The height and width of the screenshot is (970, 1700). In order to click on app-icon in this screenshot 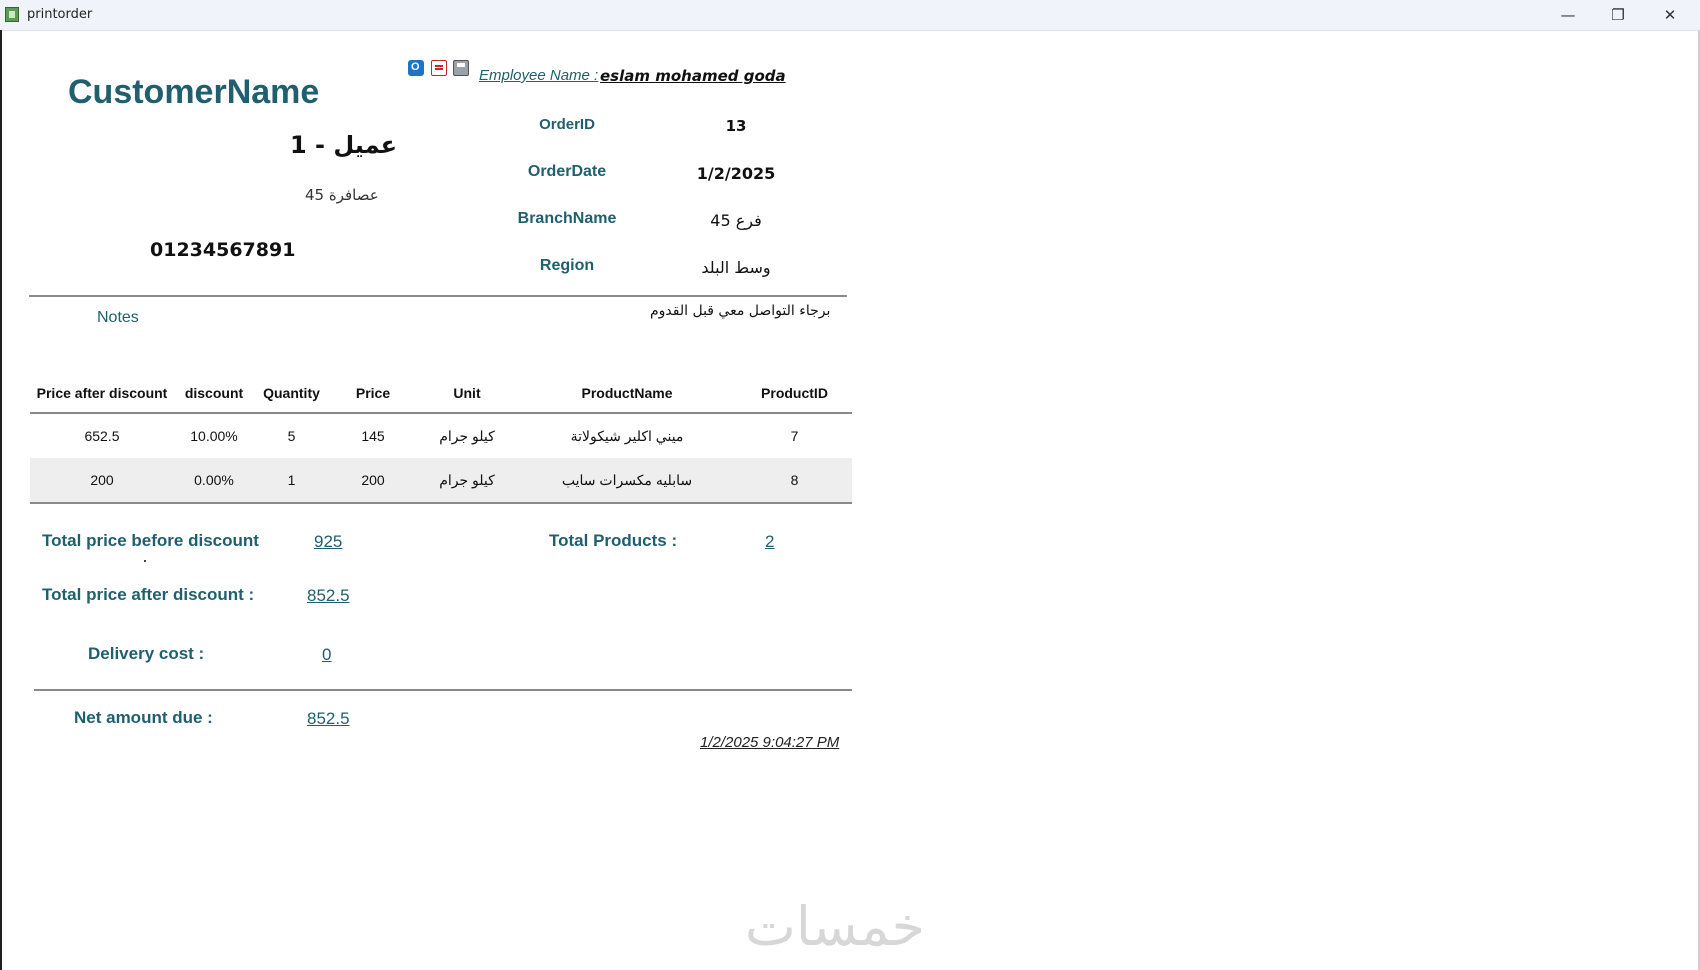, I will do `click(12, 14)`.